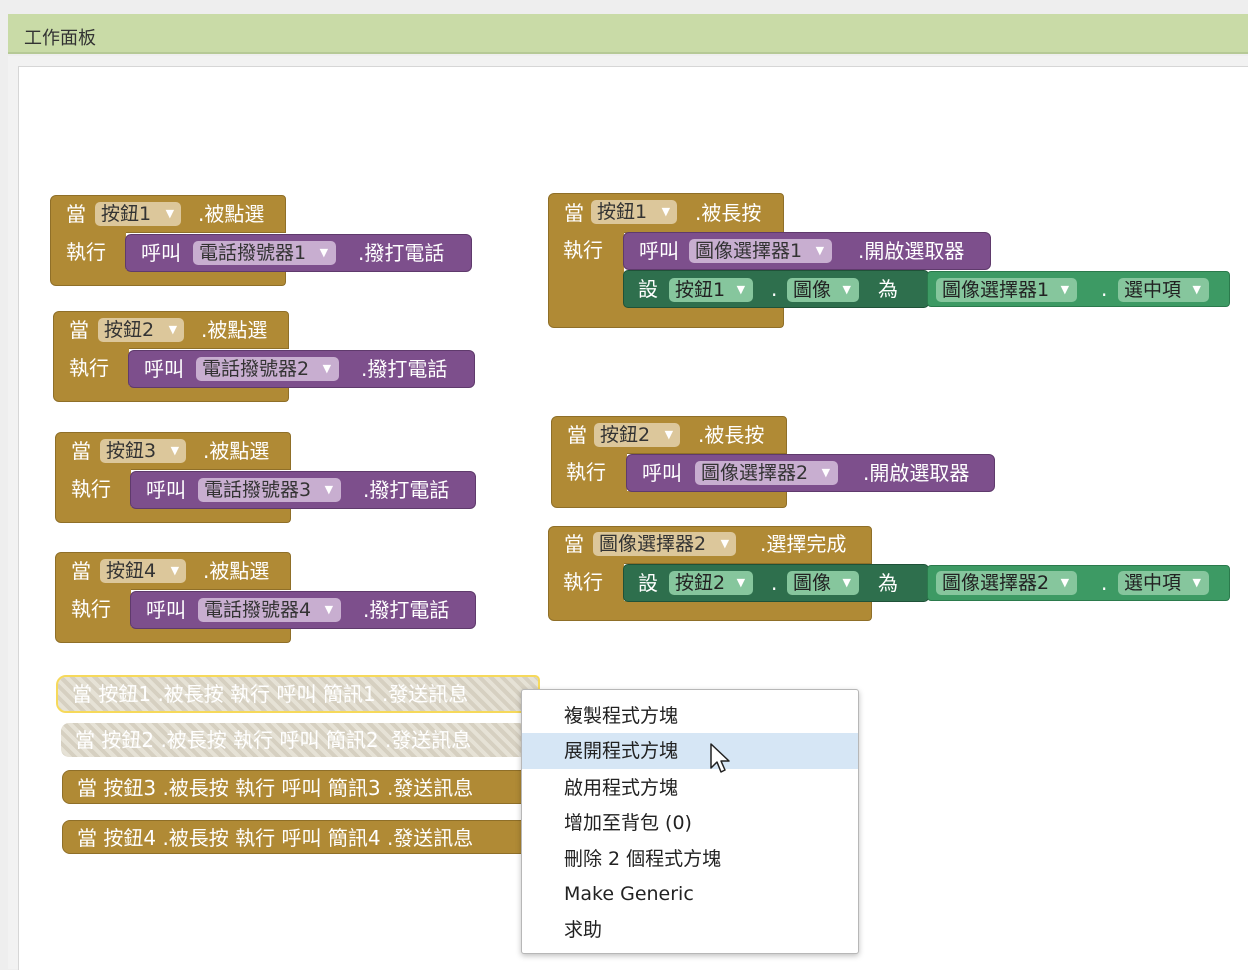  Describe the element at coordinates (60, 38) in the screenshot. I see `workspace-title: 工作面板` at that location.